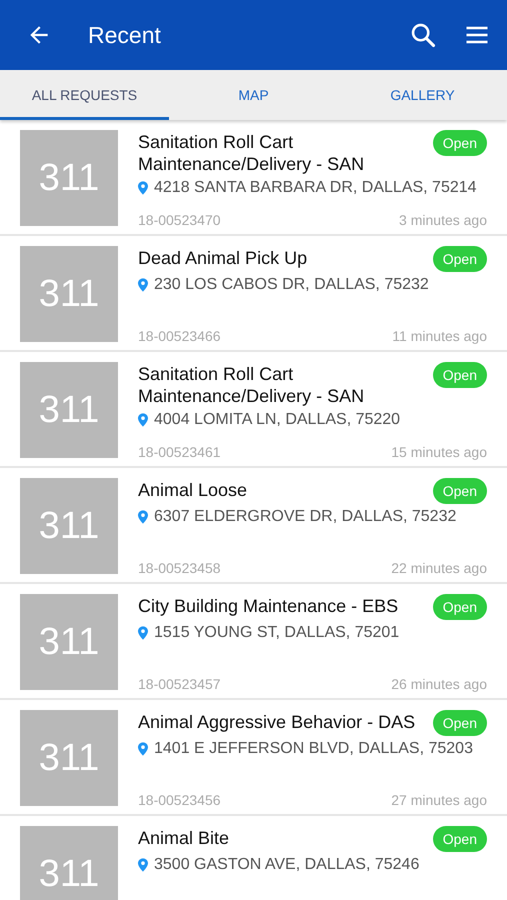  I want to click on request-card: 311 Sanitation Roll Cart Maintenance/Delivery - SAN Open 4004 LOMITA LN, DALLAS, 75220 18-00523461 15 minutes ago, so click(253, 410).